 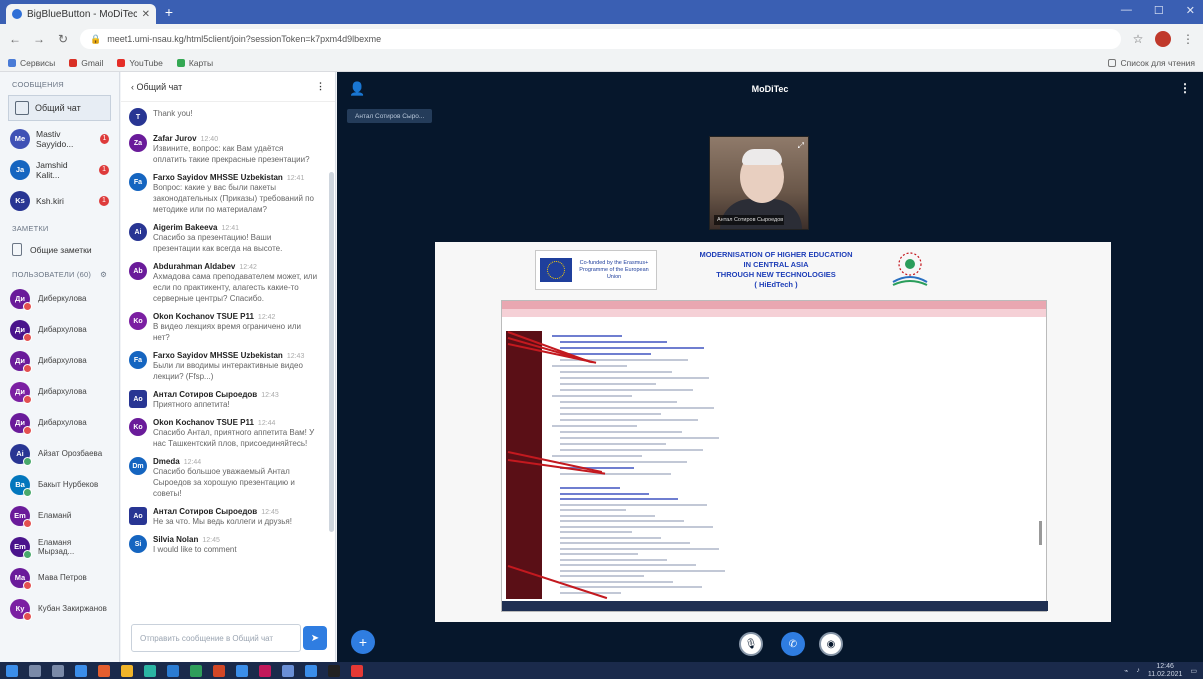 What do you see at coordinates (224, 117) in the screenshot?
I see `chat-message: T Thank you!` at bounding box center [224, 117].